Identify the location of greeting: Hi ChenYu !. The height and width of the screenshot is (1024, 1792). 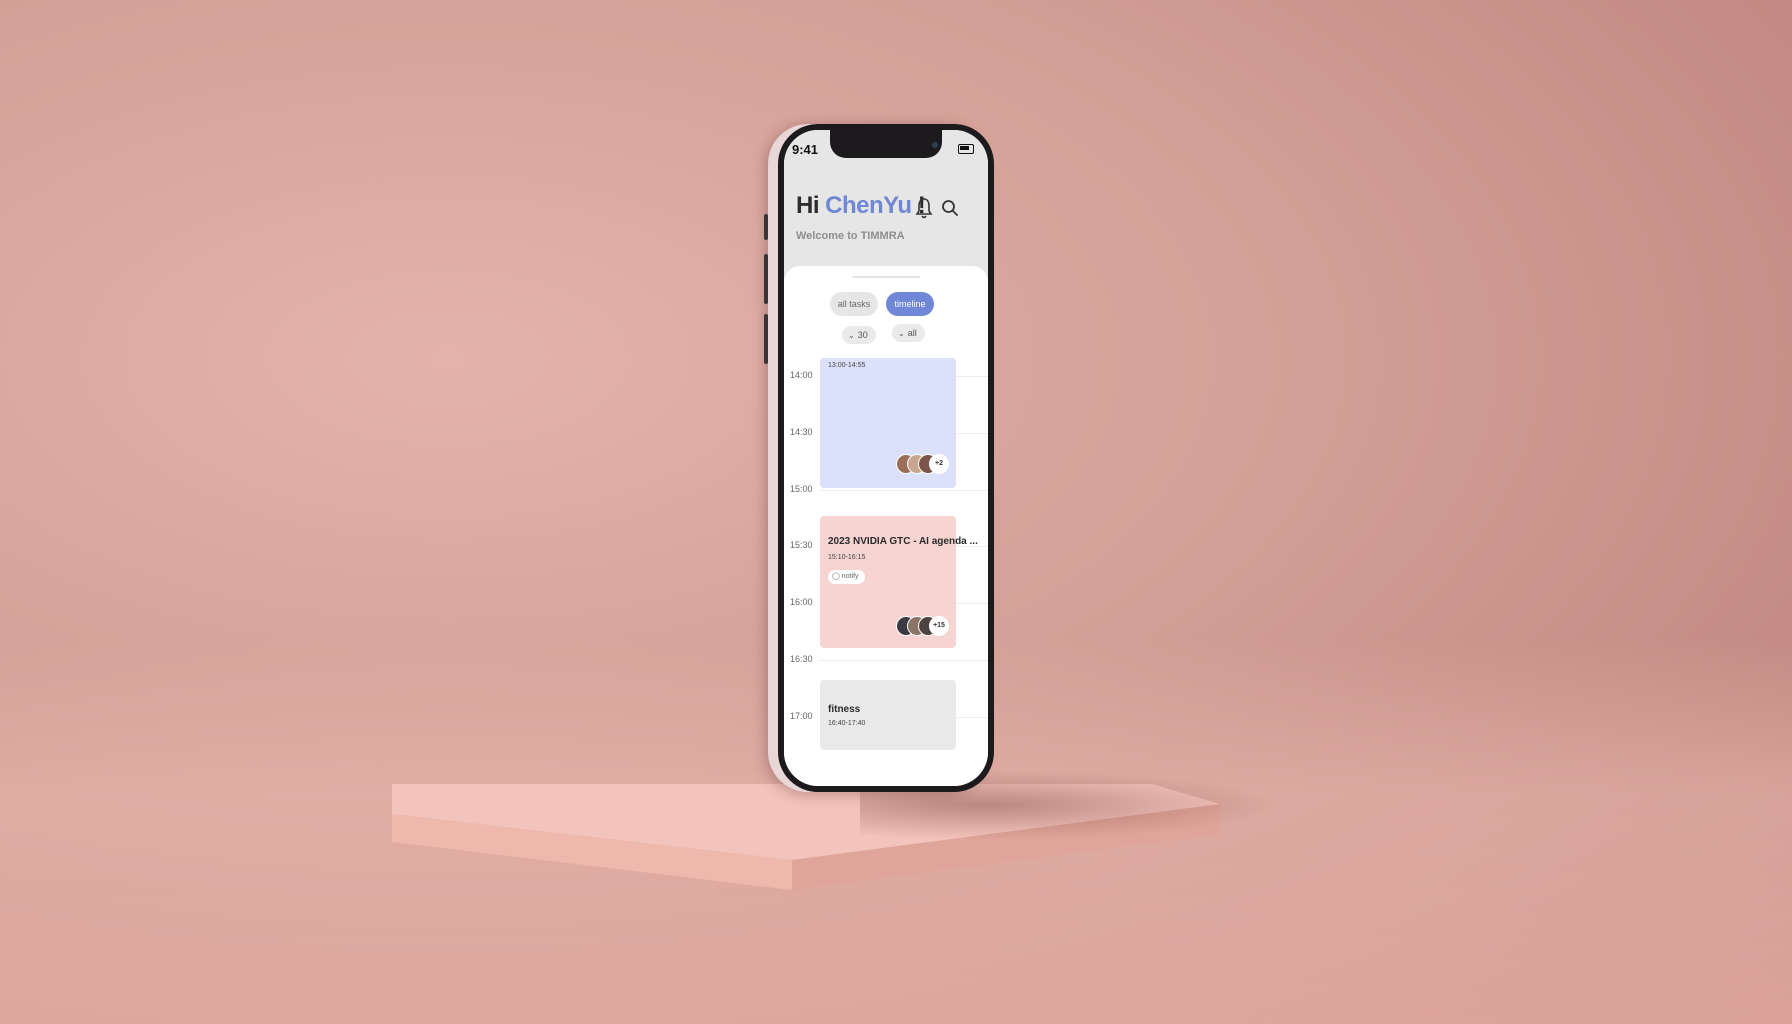
(861, 206).